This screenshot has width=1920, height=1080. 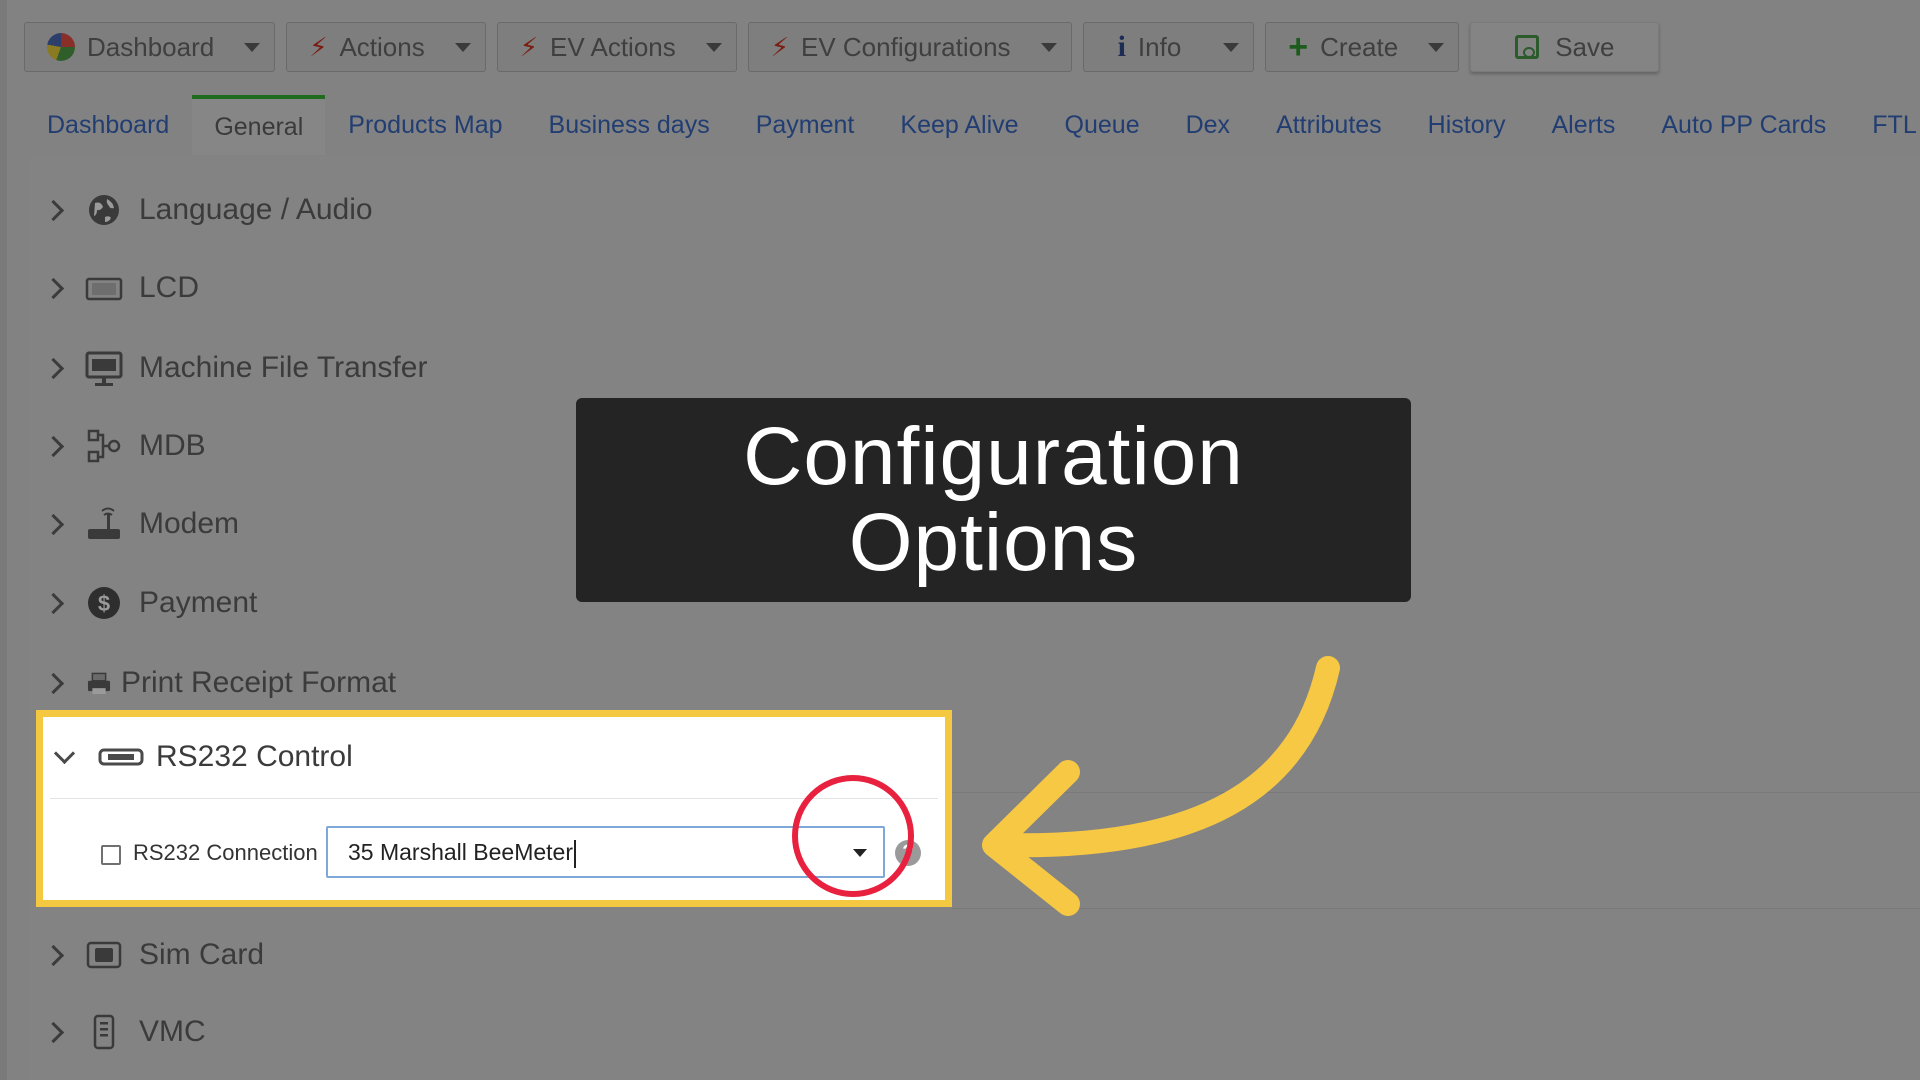 I want to click on tree-item-label: Payment, so click(x=198, y=602).